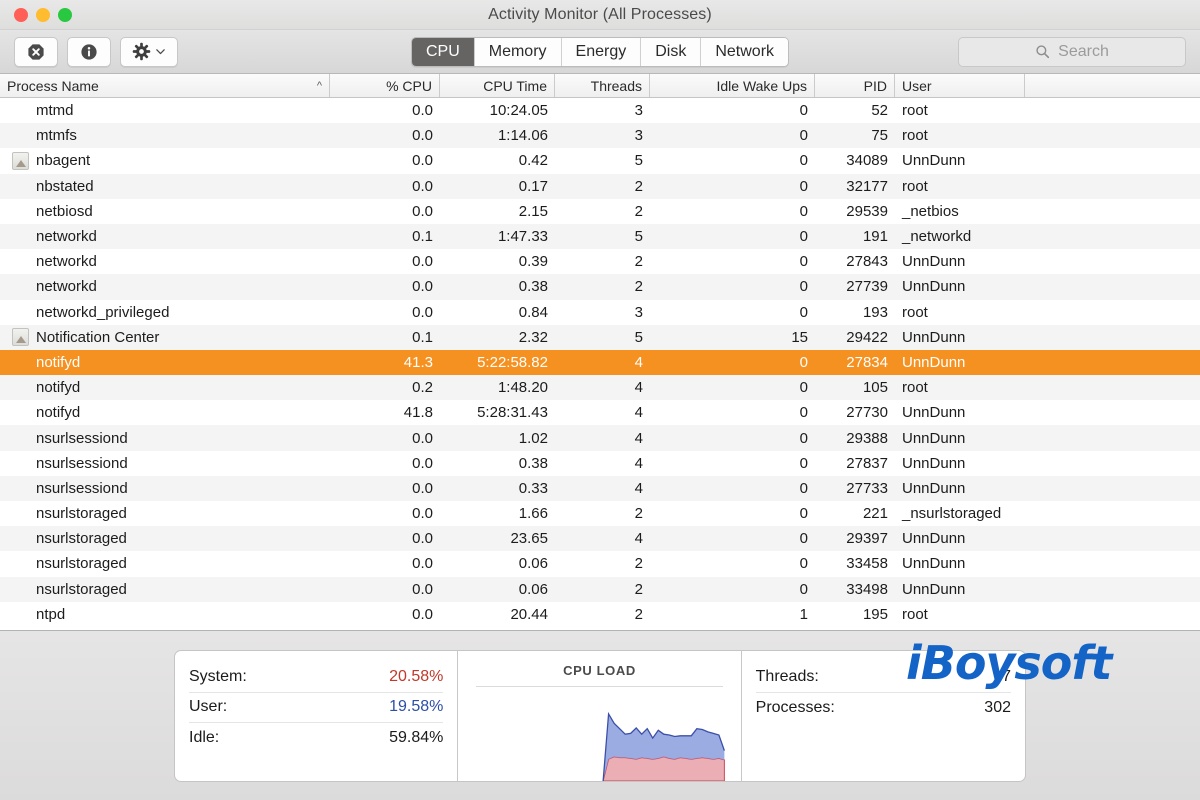 The image size is (1200, 800). Describe the element at coordinates (443, 51) in the screenshot. I see `tab-cpu: CPU` at that location.